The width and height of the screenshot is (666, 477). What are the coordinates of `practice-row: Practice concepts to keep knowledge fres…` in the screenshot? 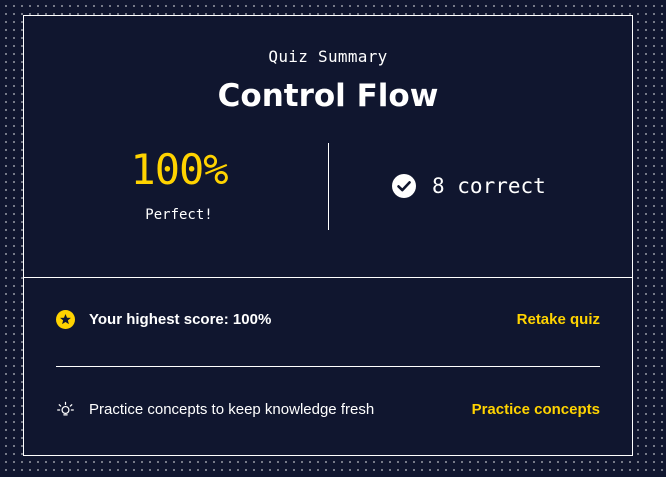 It's located at (328, 409).